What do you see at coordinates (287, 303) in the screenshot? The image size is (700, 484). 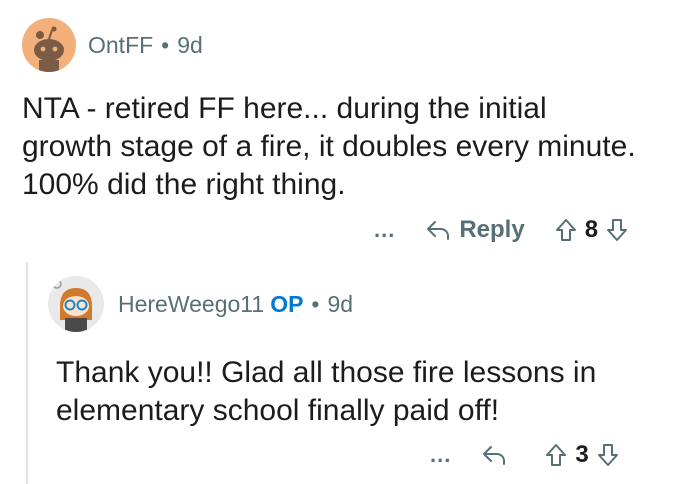 I see `op-badge: OP` at bounding box center [287, 303].